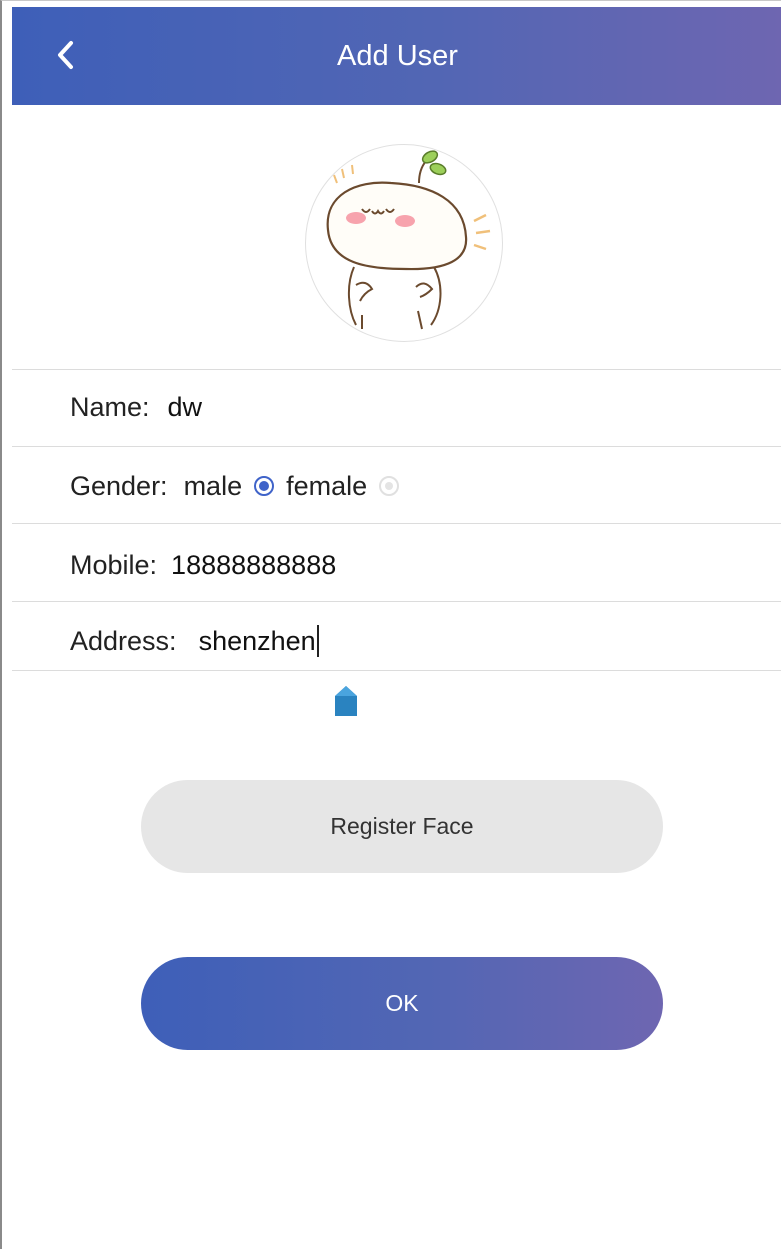 This screenshot has height=1249, width=781. I want to click on address-row: Address: shenzhen, so click(425, 641).